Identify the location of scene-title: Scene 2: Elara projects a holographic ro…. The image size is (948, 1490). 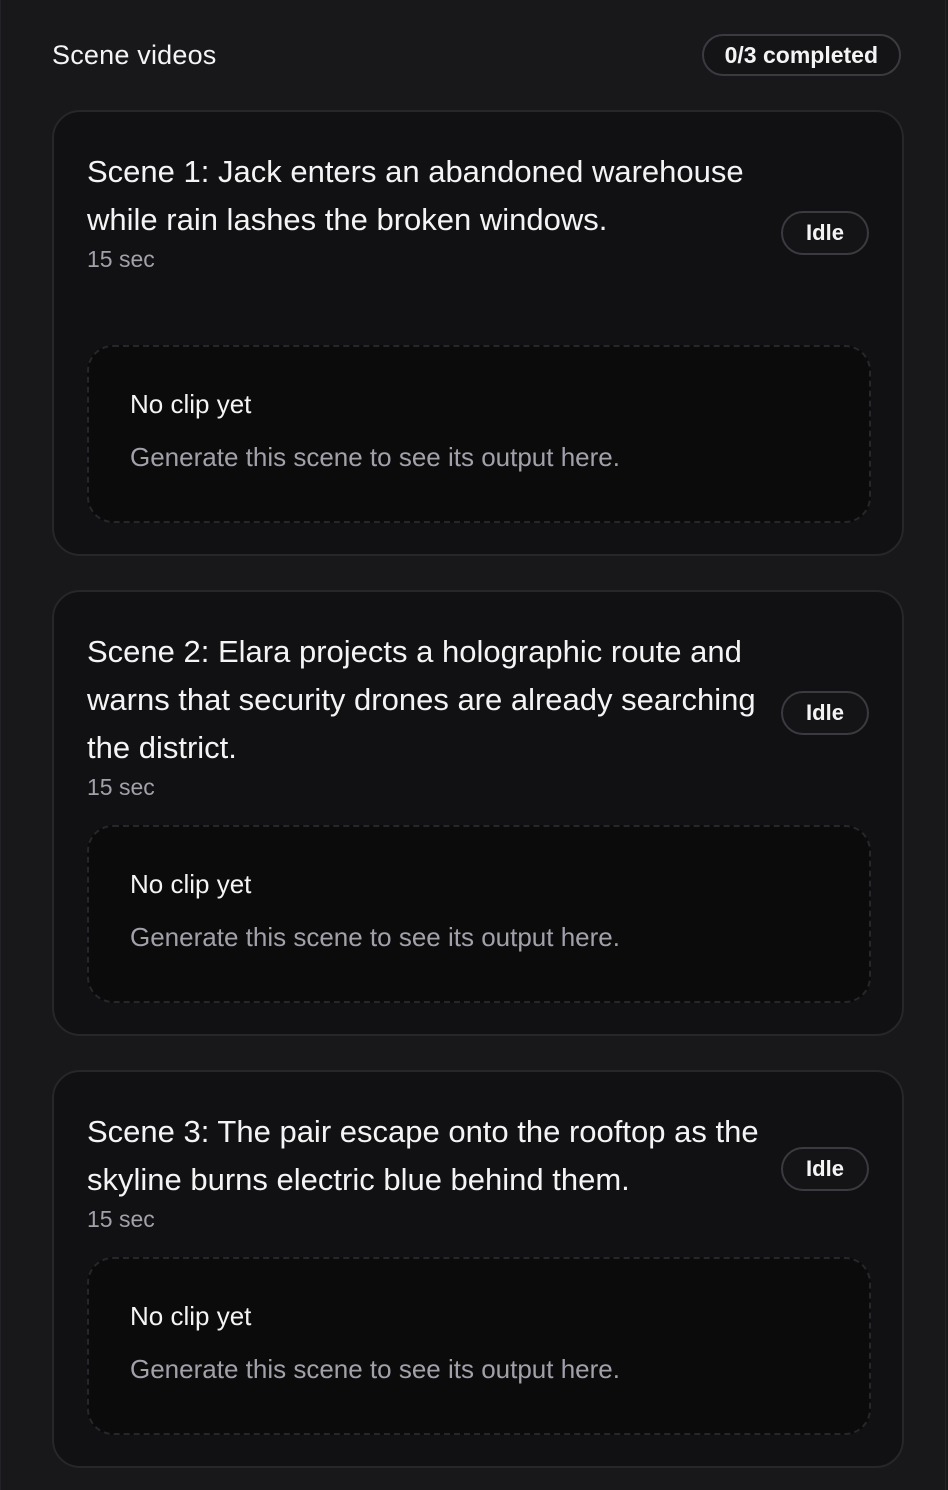
(421, 699).